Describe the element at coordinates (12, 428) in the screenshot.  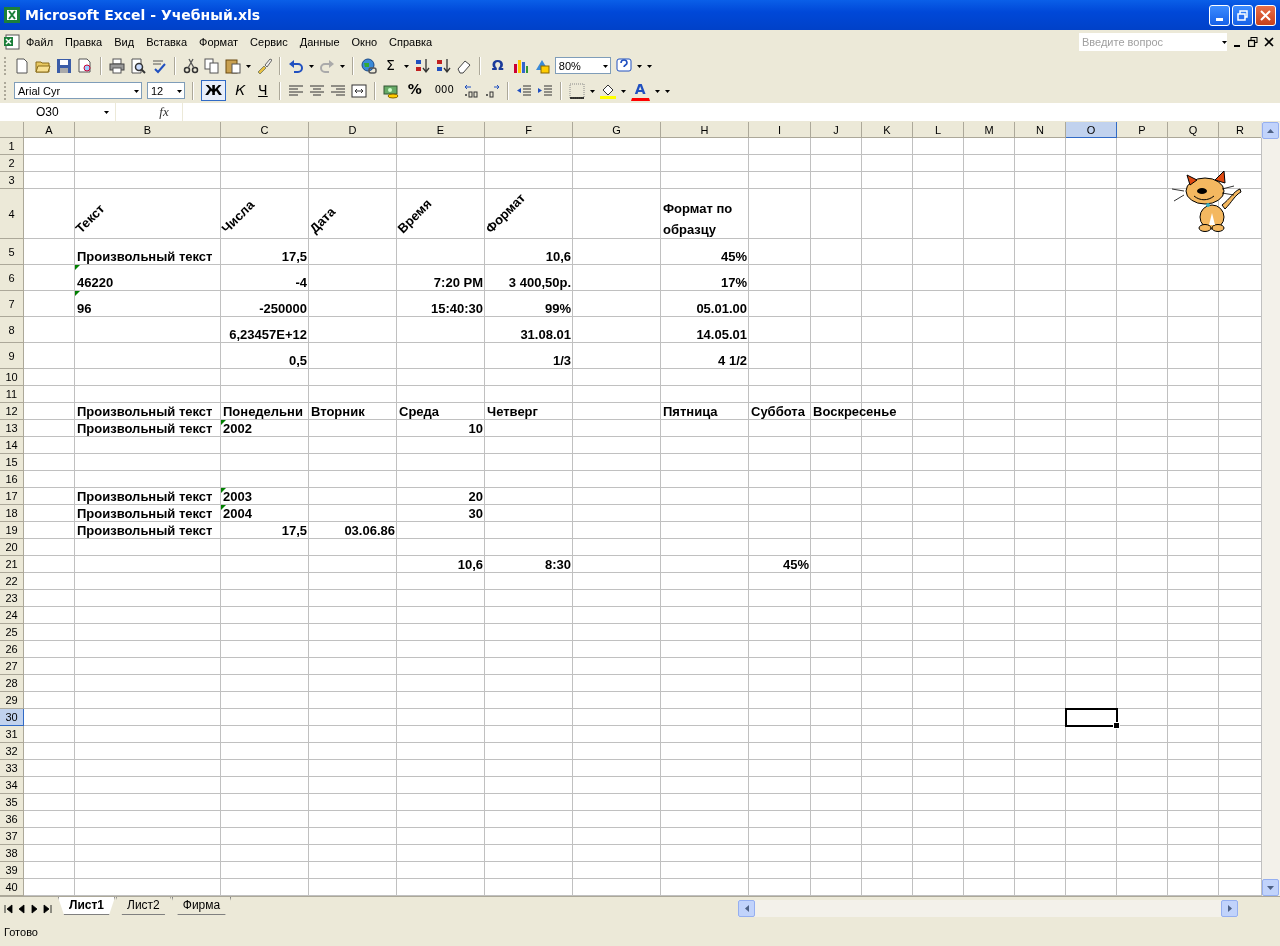
I see `row-header: 13` at that location.